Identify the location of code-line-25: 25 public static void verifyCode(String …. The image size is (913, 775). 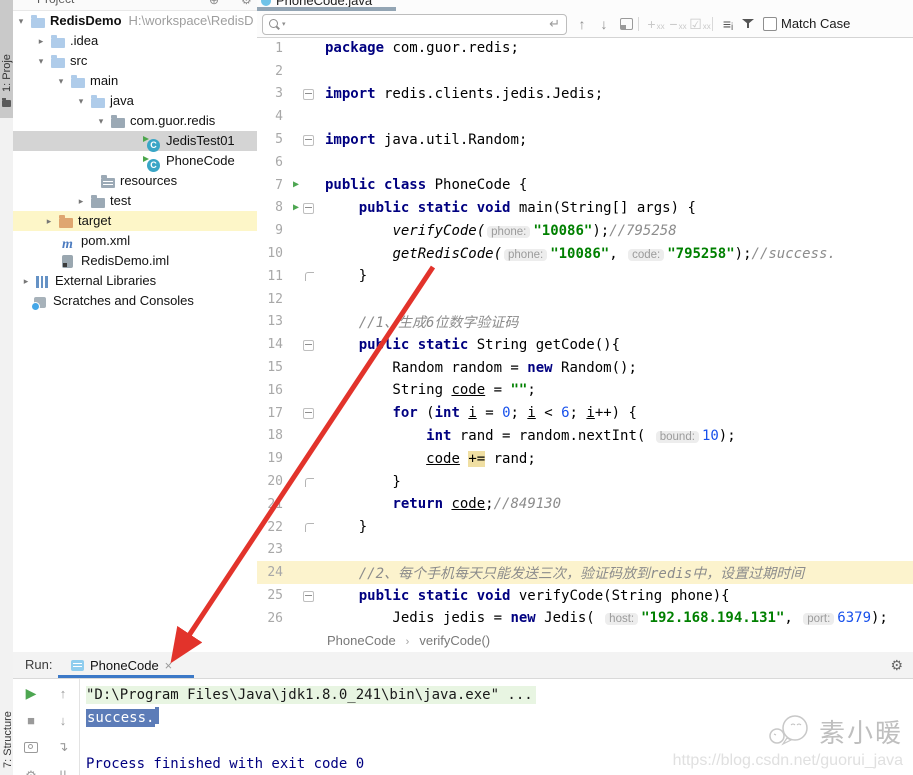
(585, 595).